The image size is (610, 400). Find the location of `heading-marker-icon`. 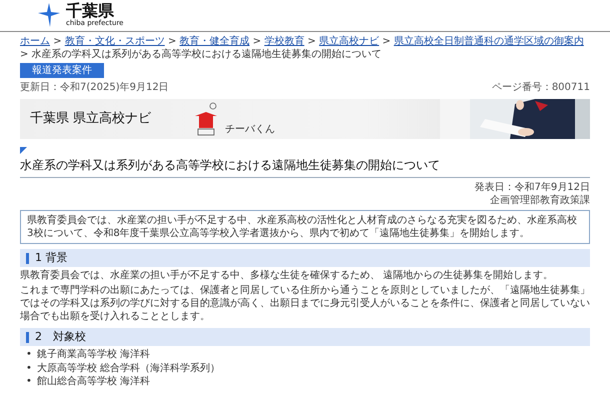

heading-marker-icon is located at coordinates (23, 150).